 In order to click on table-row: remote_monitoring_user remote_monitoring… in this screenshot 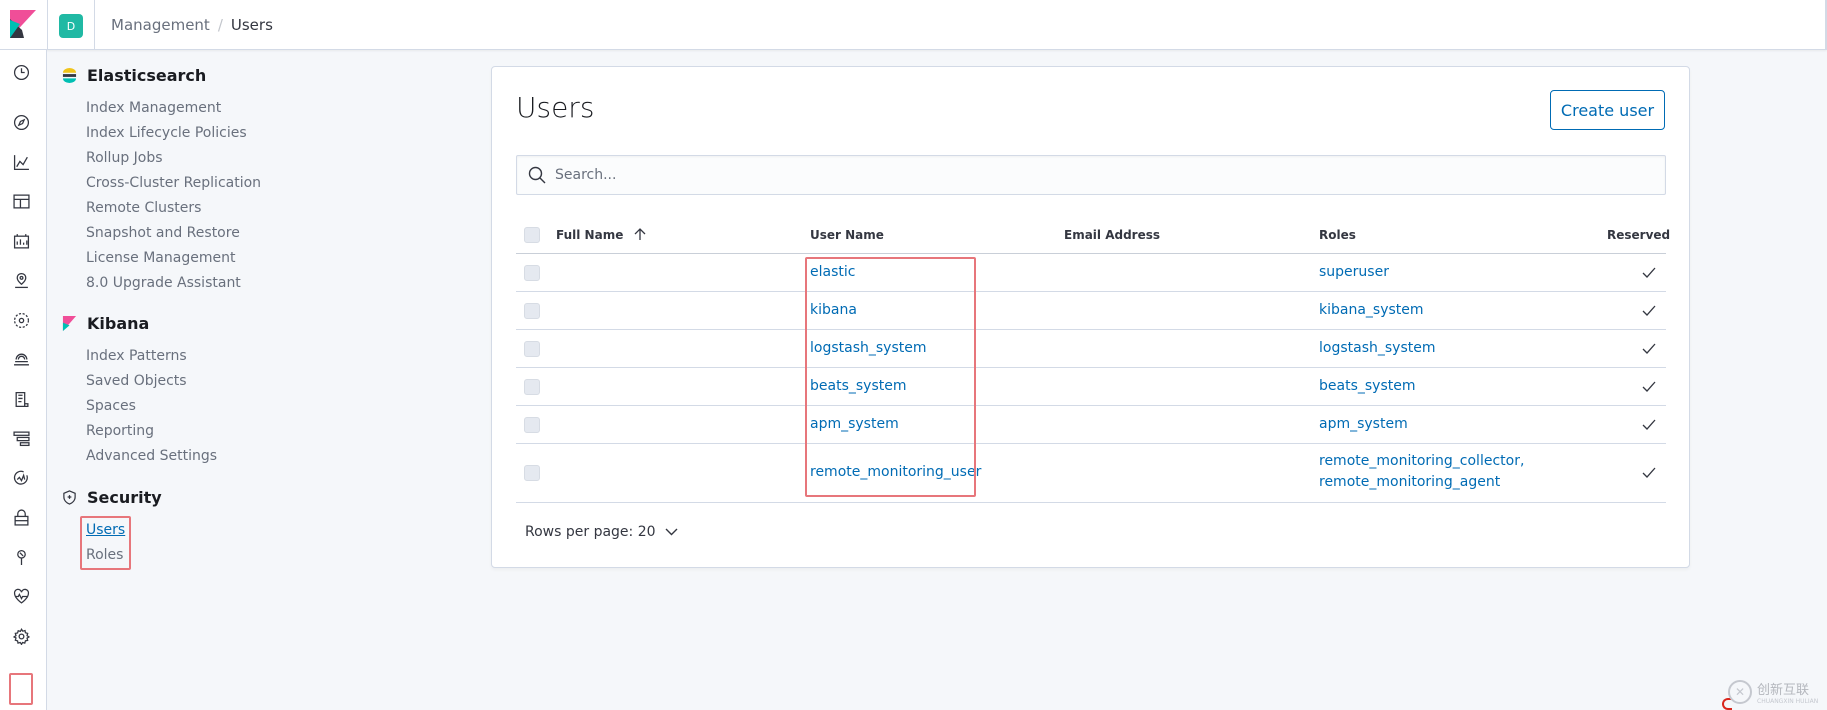, I will do `click(1091, 473)`.